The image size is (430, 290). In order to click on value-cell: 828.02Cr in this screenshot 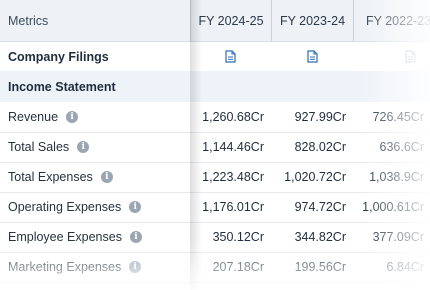, I will do `click(320, 147)`.